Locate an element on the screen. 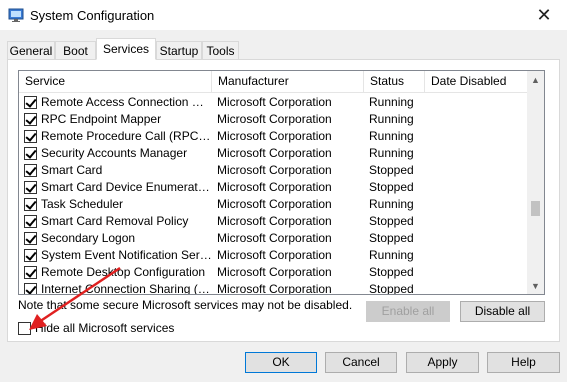  scroll-down-icon: ▼ is located at coordinates (535, 285).